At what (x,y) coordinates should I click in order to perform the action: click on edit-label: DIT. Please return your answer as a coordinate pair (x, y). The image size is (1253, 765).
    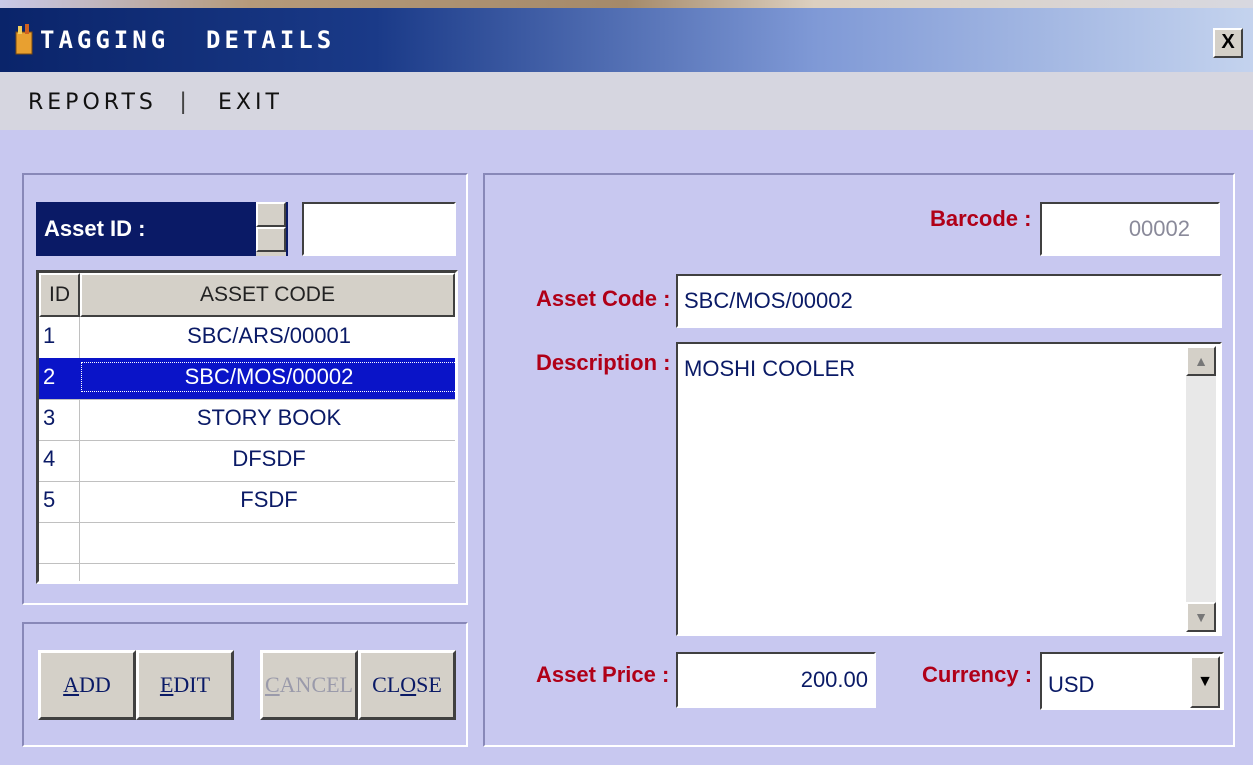
    Looking at the image, I should click on (192, 684).